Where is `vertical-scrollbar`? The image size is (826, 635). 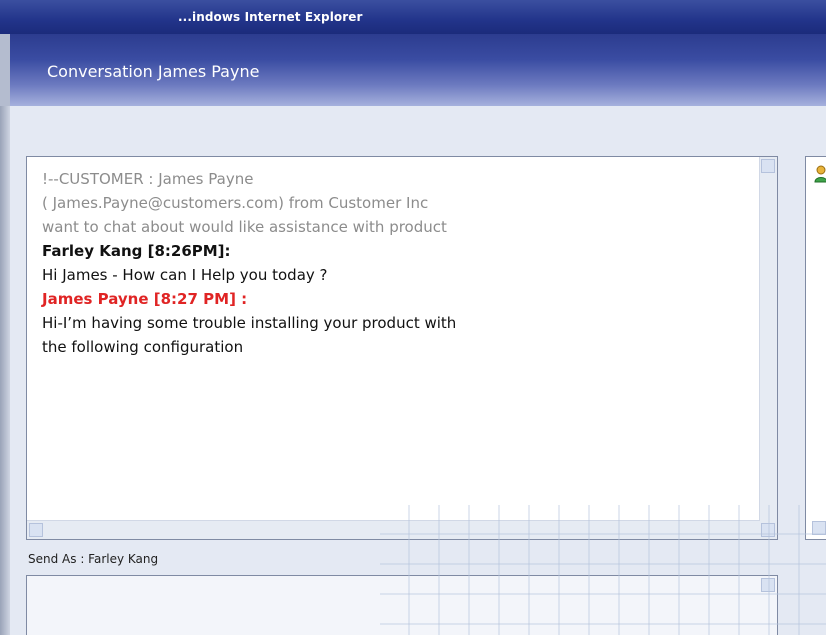
vertical-scrollbar is located at coordinates (768, 348).